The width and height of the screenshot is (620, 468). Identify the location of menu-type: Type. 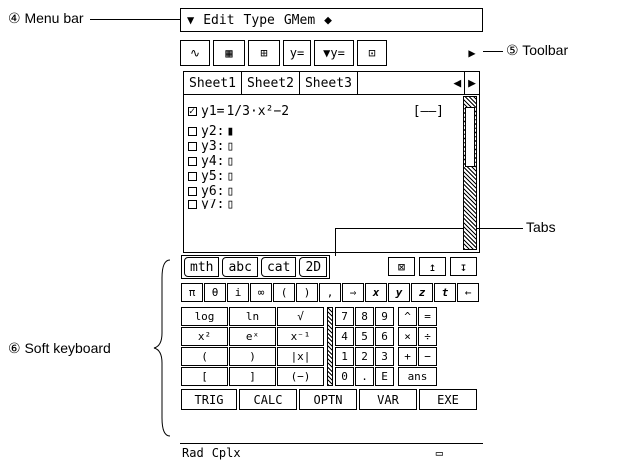
(259, 20).